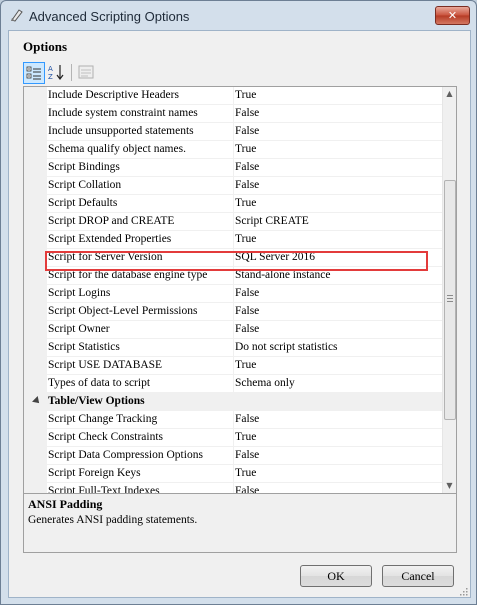  Describe the element at coordinates (50, 69) in the screenshot. I see `svg-text: A` at that location.